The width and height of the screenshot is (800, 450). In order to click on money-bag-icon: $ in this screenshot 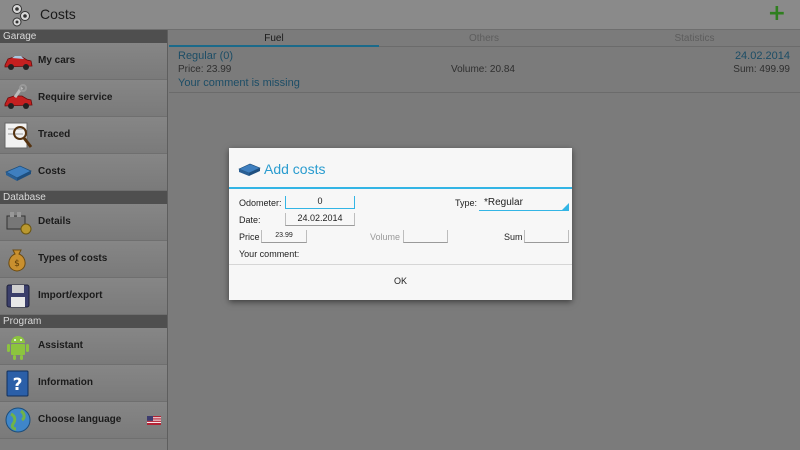, I will do `click(17, 260)`.